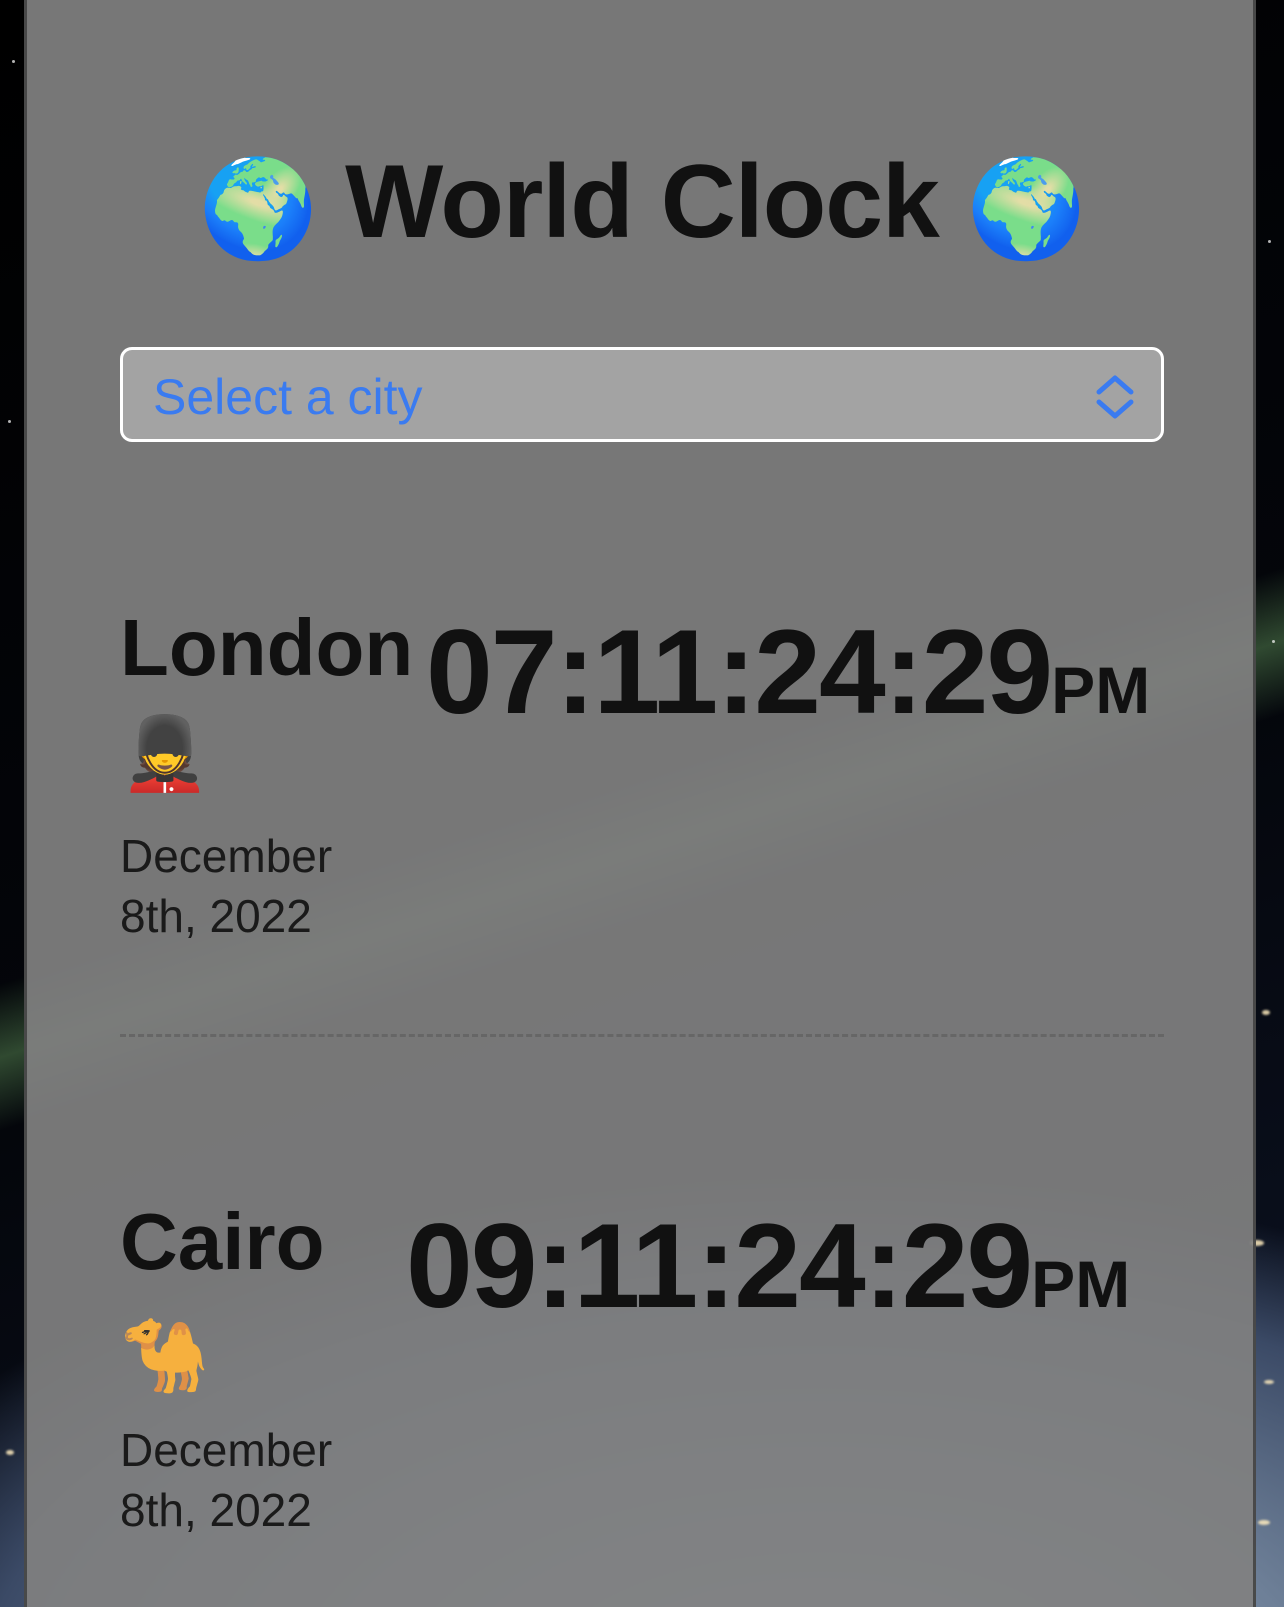 The height and width of the screenshot is (1607, 1284). What do you see at coordinates (165, 1356) in the screenshot?
I see `camel-icon: 🐪` at bounding box center [165, 1356].